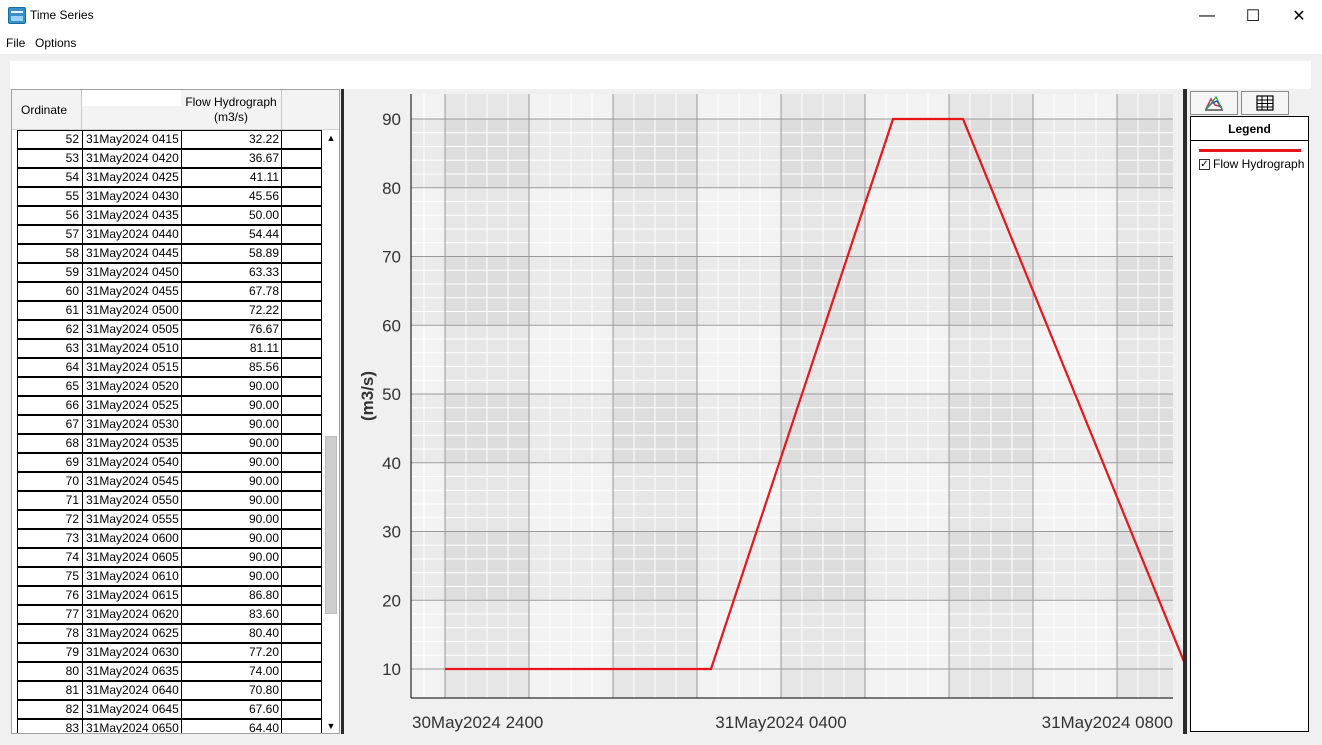 This screenshot has width=1322, height=745. What do you see at coordinates (132, 386) in the screenshot?
I see `cell-date: 31May2024 0520` at bounding box center [132, 386].